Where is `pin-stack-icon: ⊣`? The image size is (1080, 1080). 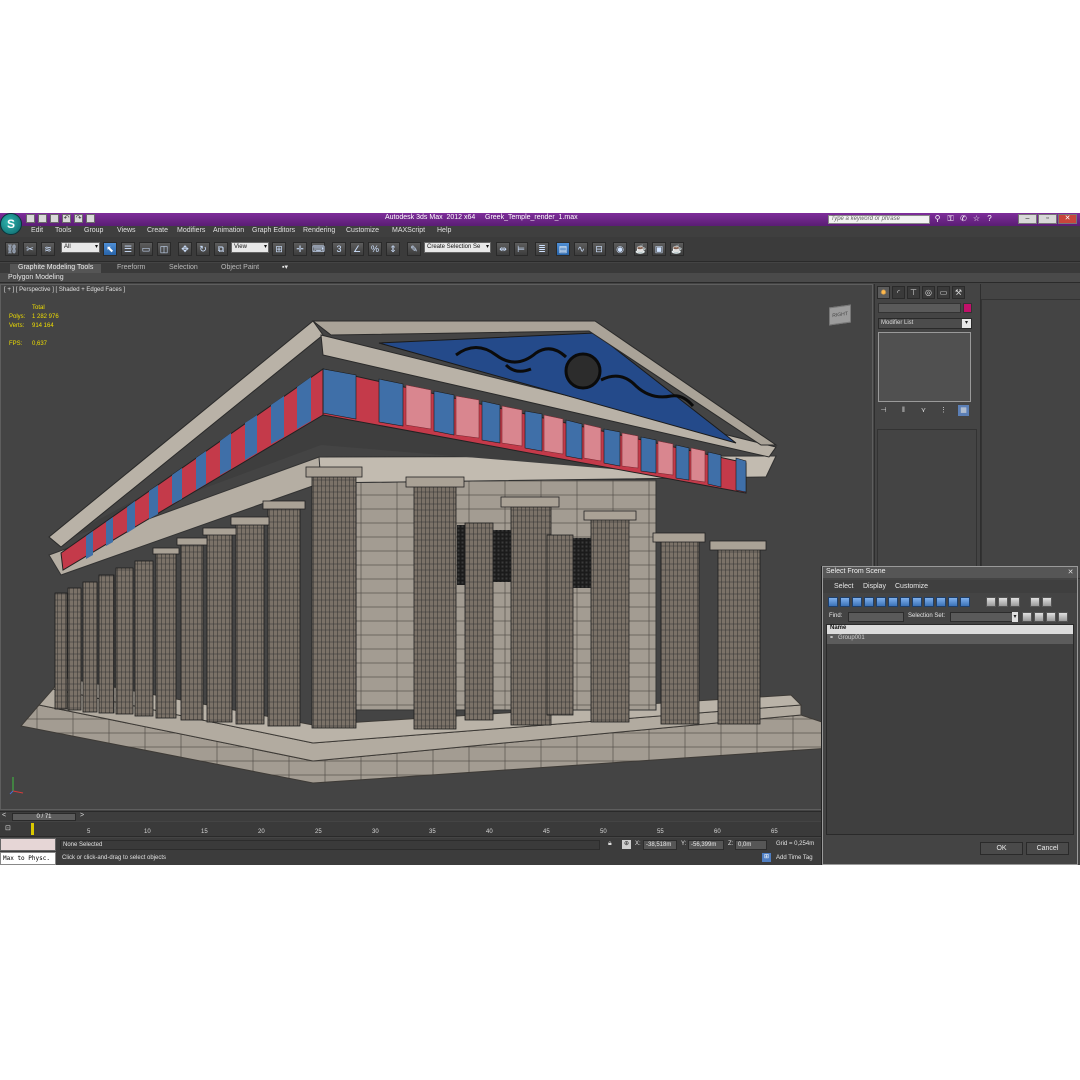 pin-stack-icon: ⊣ is located at coordinates (883, 410).